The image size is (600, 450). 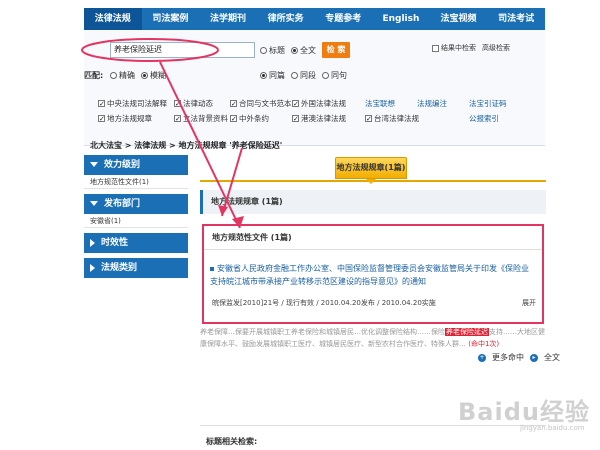 What do you see at coordinates (488, 103) in the screenshot?
I see `database-label: 法宝引证码` at bounding box center [488, 103].